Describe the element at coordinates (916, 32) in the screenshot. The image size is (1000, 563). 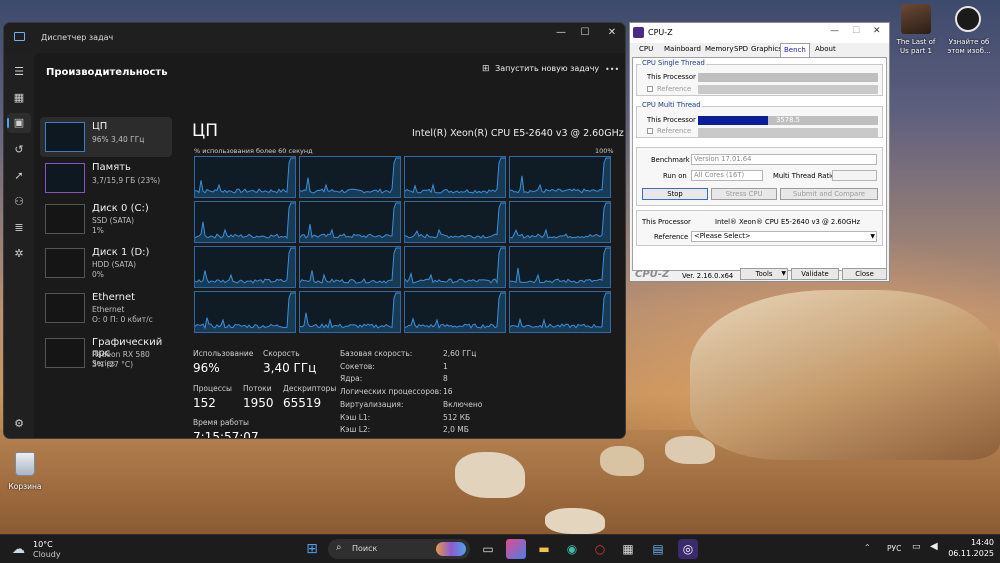
I see `game-shortcut: The Last of Us part 1` at that location.